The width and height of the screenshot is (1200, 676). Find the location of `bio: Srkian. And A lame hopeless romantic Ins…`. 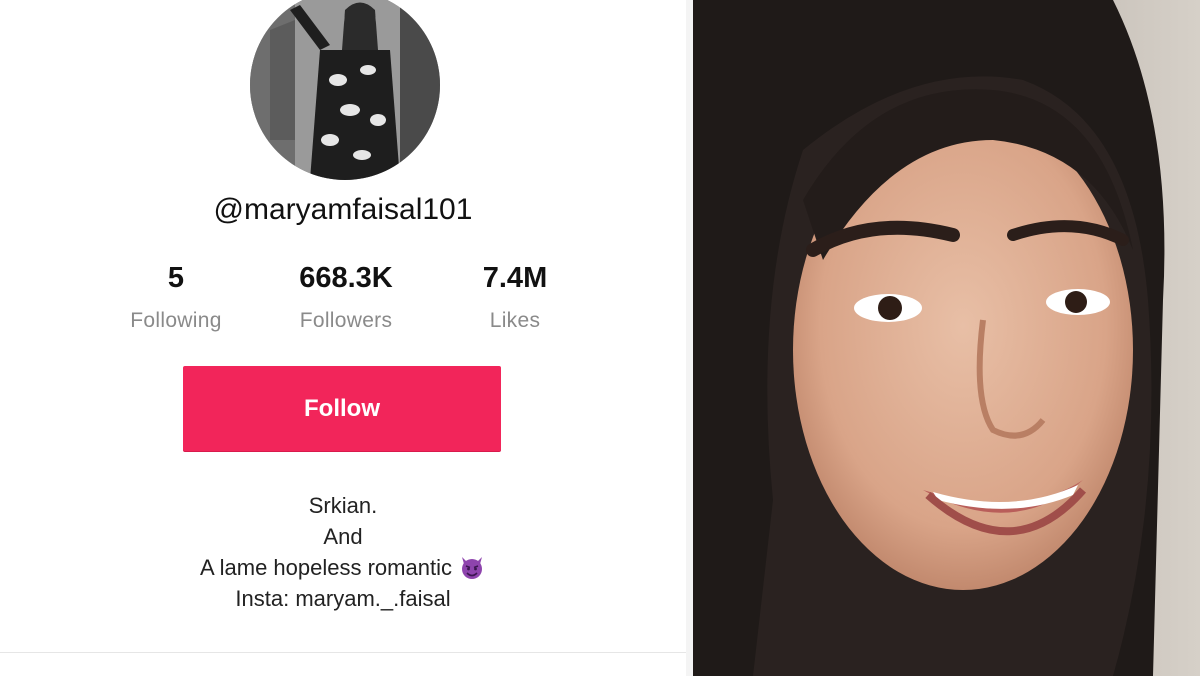

bio: Srkian. And A lame hopeless romantic Ins… is located at coordinates (343, 552).